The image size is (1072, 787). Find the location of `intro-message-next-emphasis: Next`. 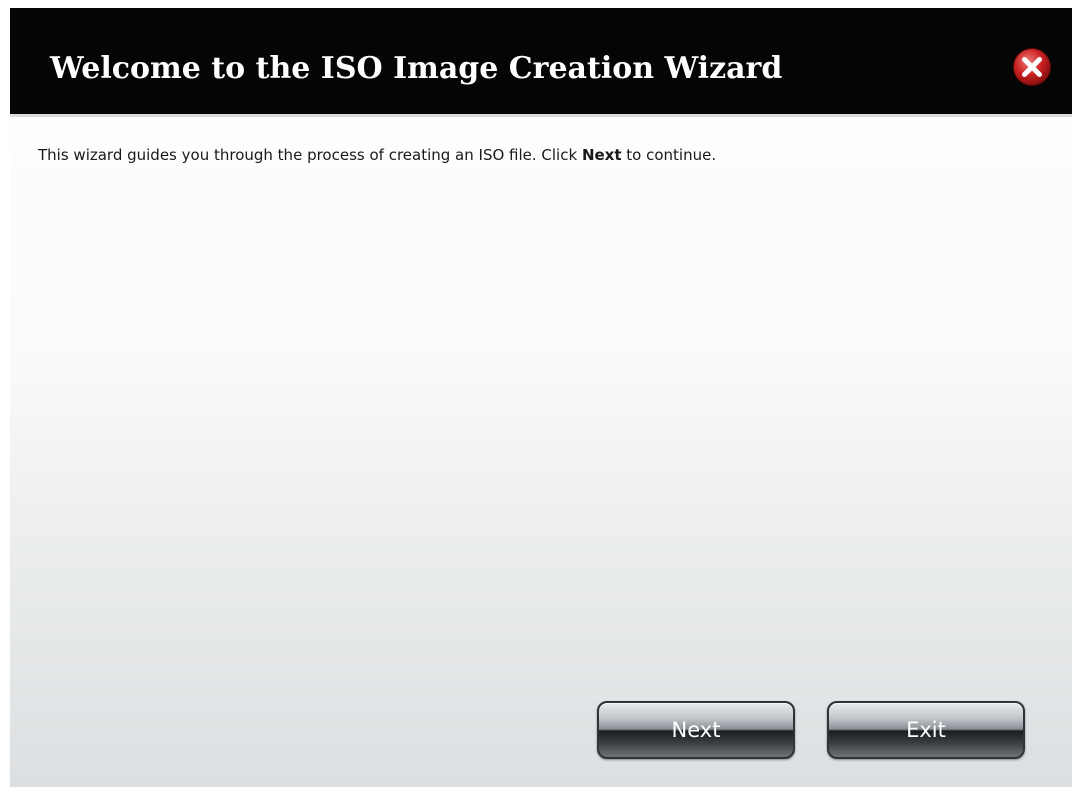

intro-message-next-emphasis: Next is located at coordinates (601, 155).